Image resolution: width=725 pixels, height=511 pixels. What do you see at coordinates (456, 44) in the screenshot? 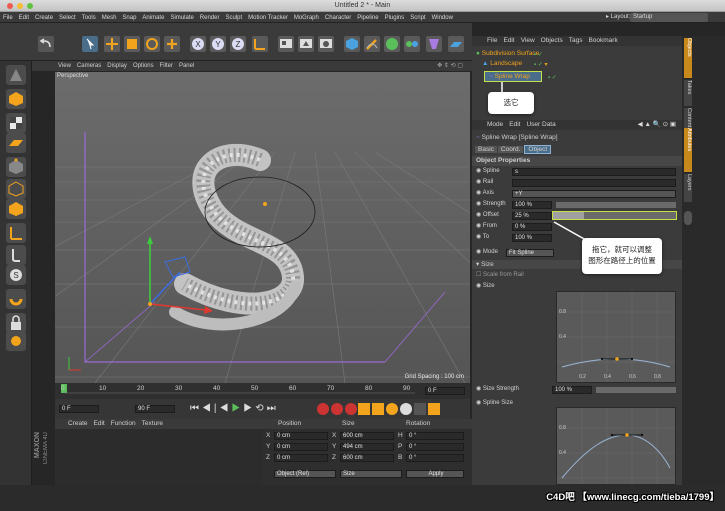
I see `floor-icon` at bounding box center [456, 44].